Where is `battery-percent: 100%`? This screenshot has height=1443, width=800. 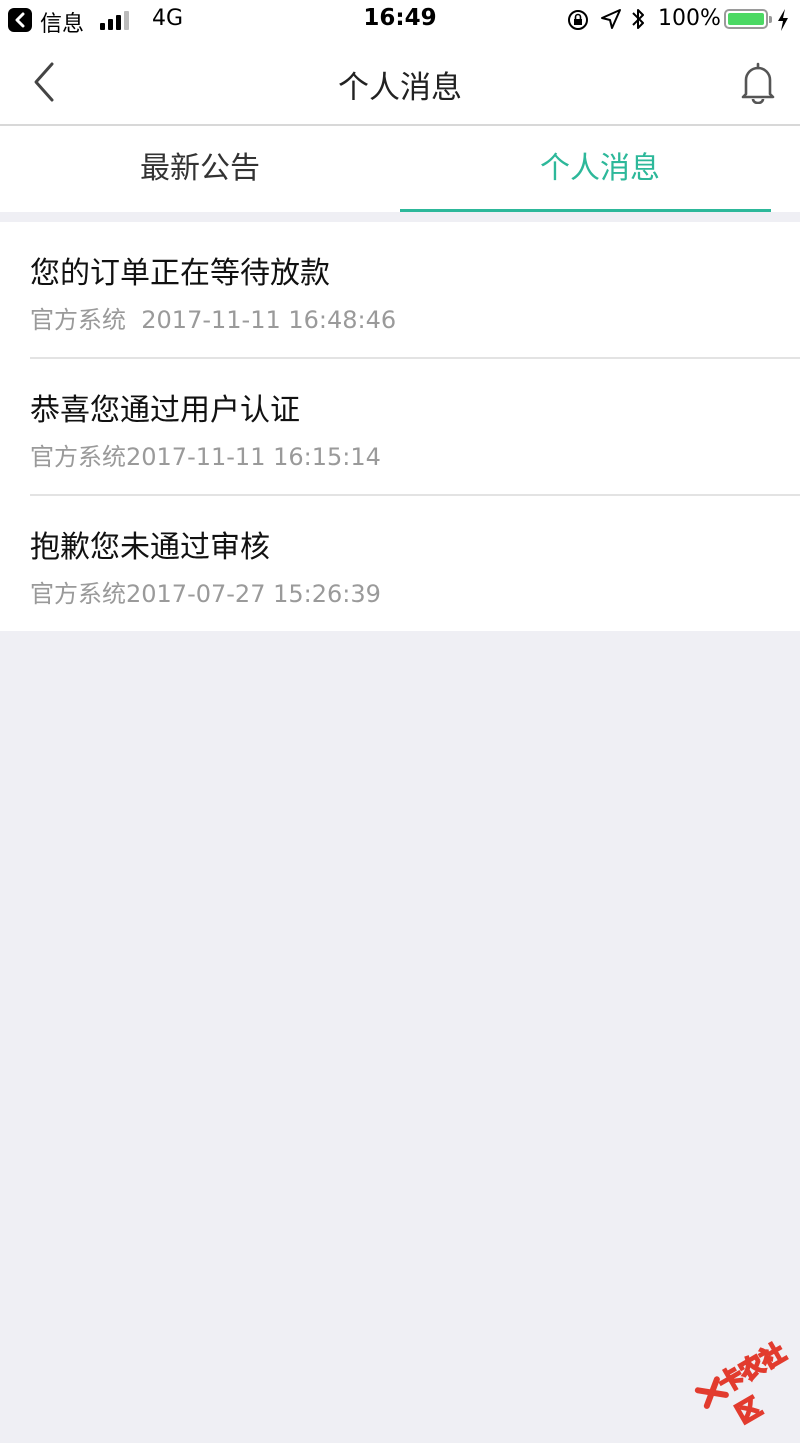
battery-percent: 100% is located at coordinates (689, 18).